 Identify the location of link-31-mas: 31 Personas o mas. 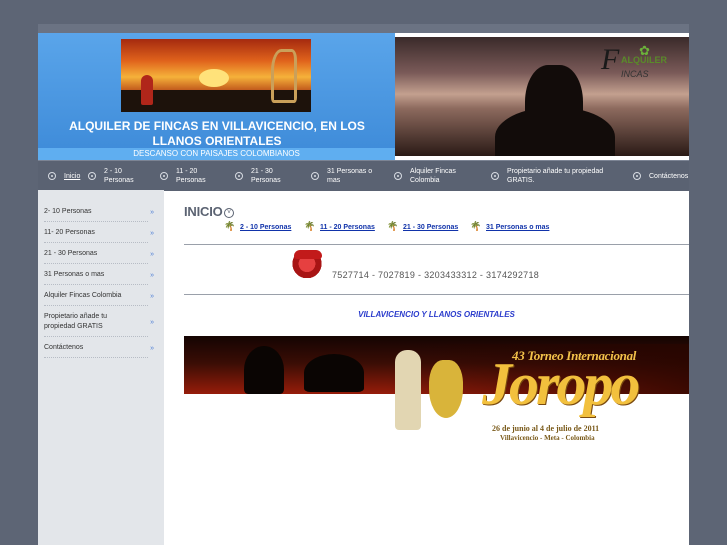
(517, 227).